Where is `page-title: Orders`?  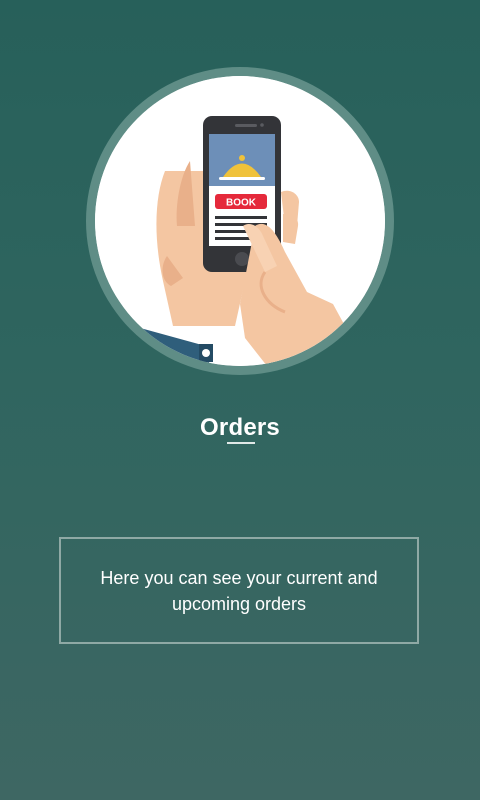 page-title: Orders is located at coordinates (240, 427).